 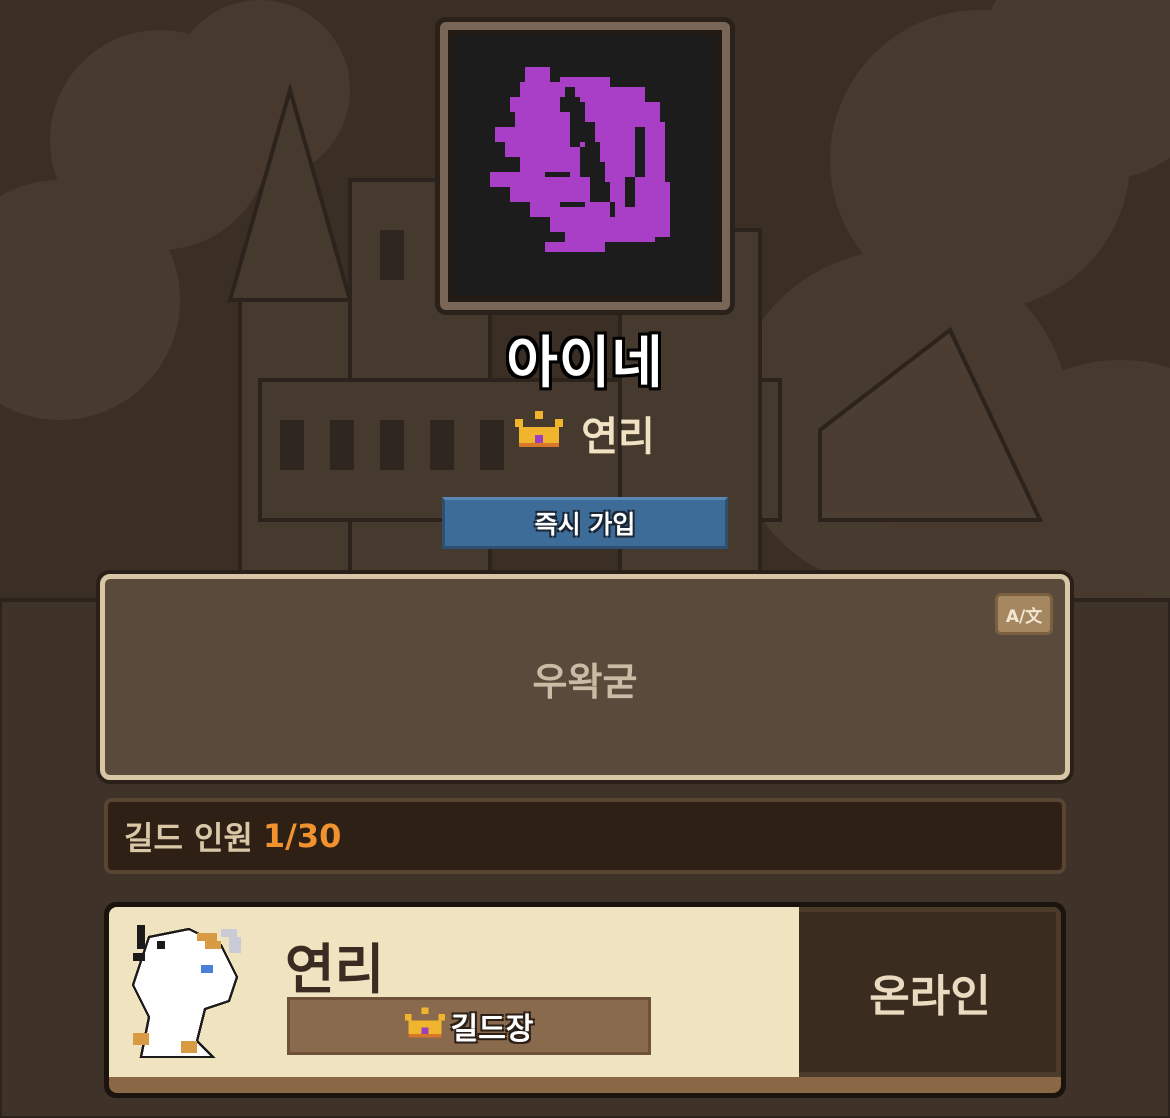 I want to click on member-list-item: 연리 길드장 온라인, so click(x=585, y=1000).